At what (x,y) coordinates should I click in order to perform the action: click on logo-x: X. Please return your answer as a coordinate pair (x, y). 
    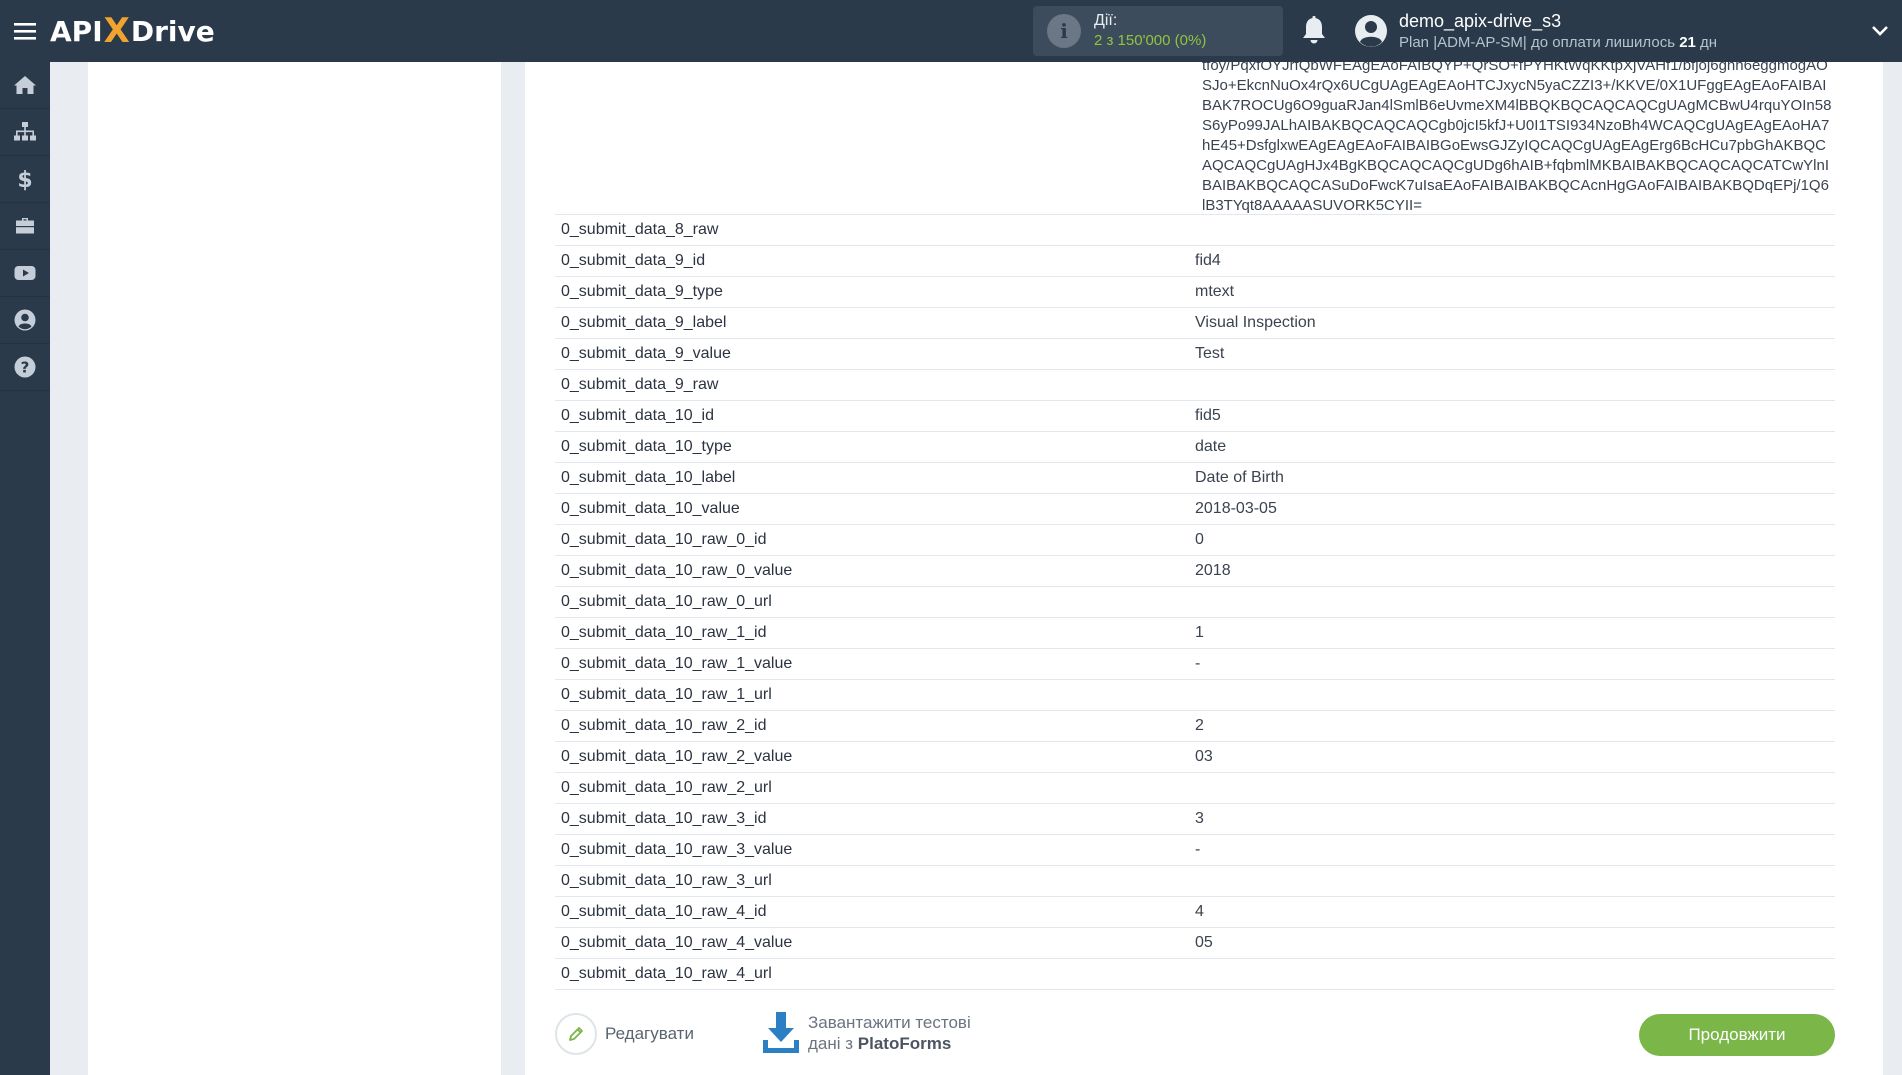
    Looking at the image, I should click on (116, 31).